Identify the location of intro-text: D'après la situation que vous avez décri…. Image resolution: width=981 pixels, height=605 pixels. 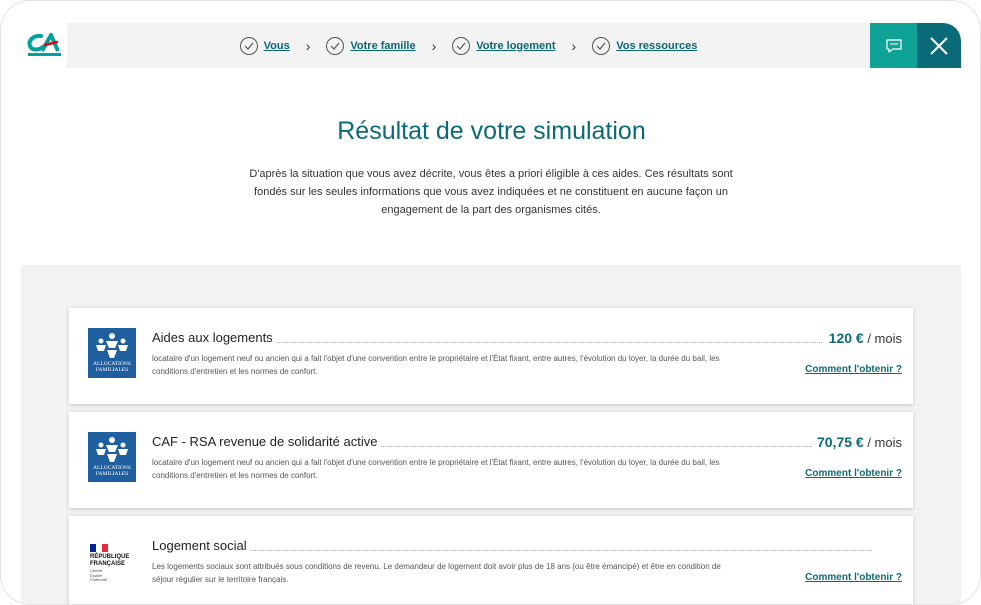
(491, 192).